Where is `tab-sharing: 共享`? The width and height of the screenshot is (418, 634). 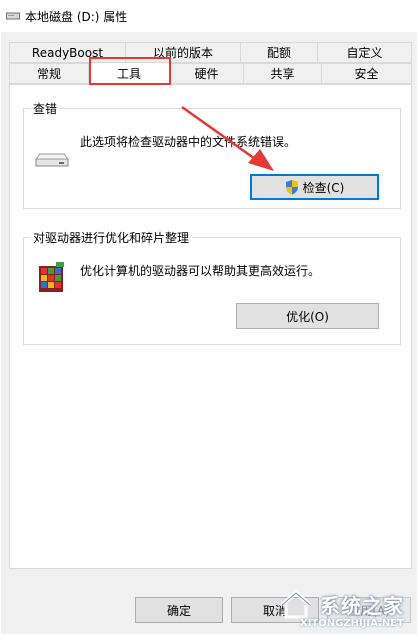
tab-sharing: 共享 is located at coordinates (282, 73).